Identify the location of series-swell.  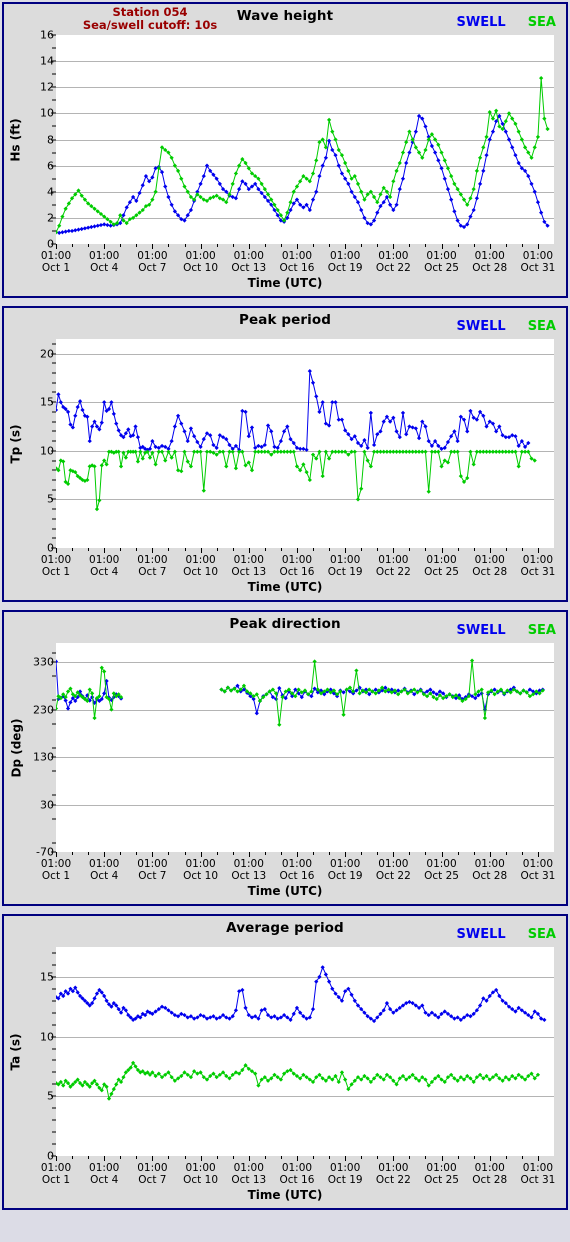
(301, 994).